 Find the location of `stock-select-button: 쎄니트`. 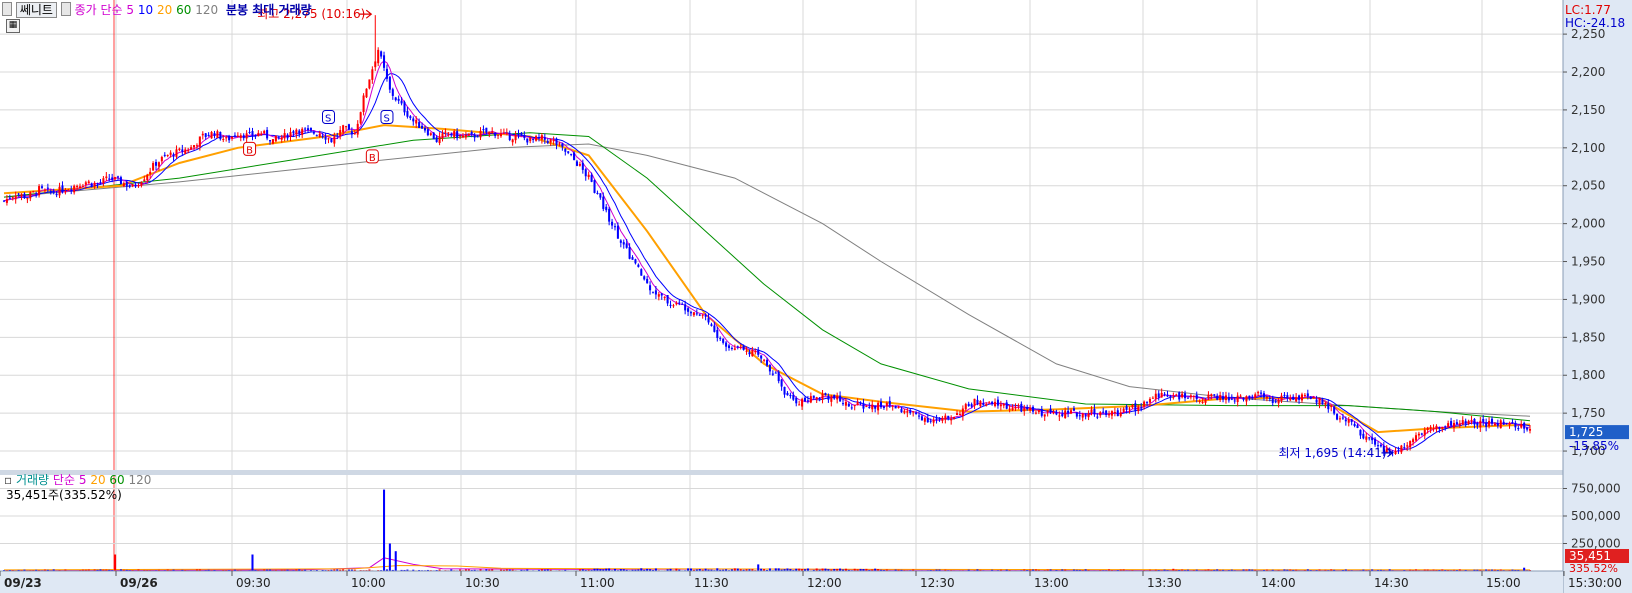

stock-select-button: 쎄니트 is located at coordinates (36, 10).